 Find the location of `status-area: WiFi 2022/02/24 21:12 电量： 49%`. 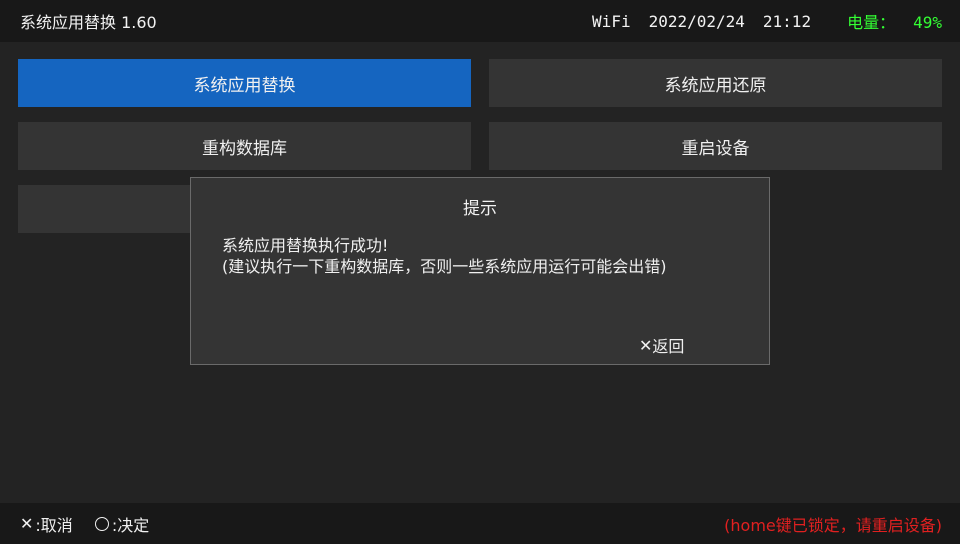

status-area: WiFi 2022/02/24 21:12 电量： 49% is located at coordinates (767, 21).